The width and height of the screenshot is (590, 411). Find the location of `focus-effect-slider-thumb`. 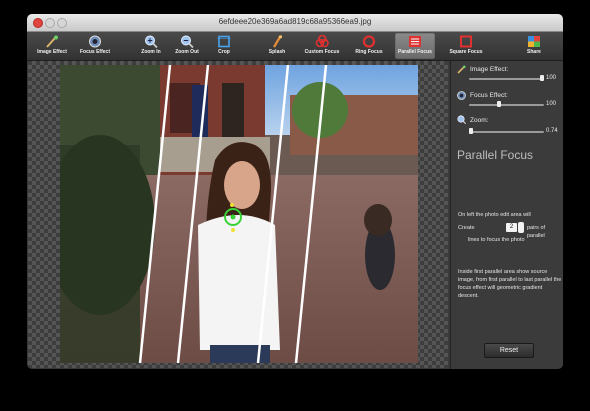

focus-effect-slider-thumb is located at coordinates (499, 104).